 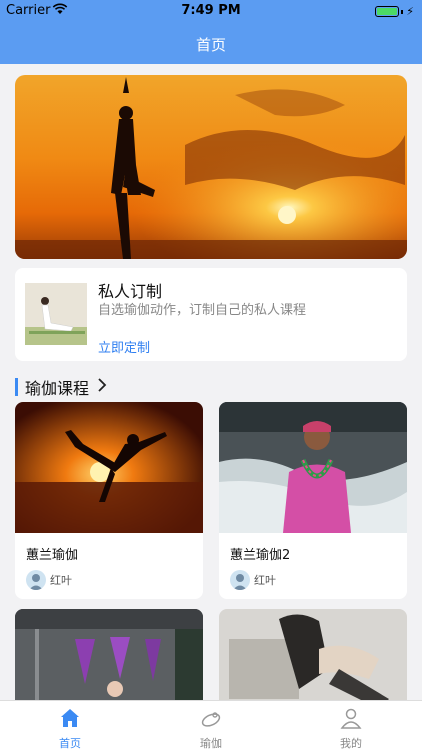 I want to click on course-card: 蕙兰瑜伽 红叶, so click(x=109, y=500).